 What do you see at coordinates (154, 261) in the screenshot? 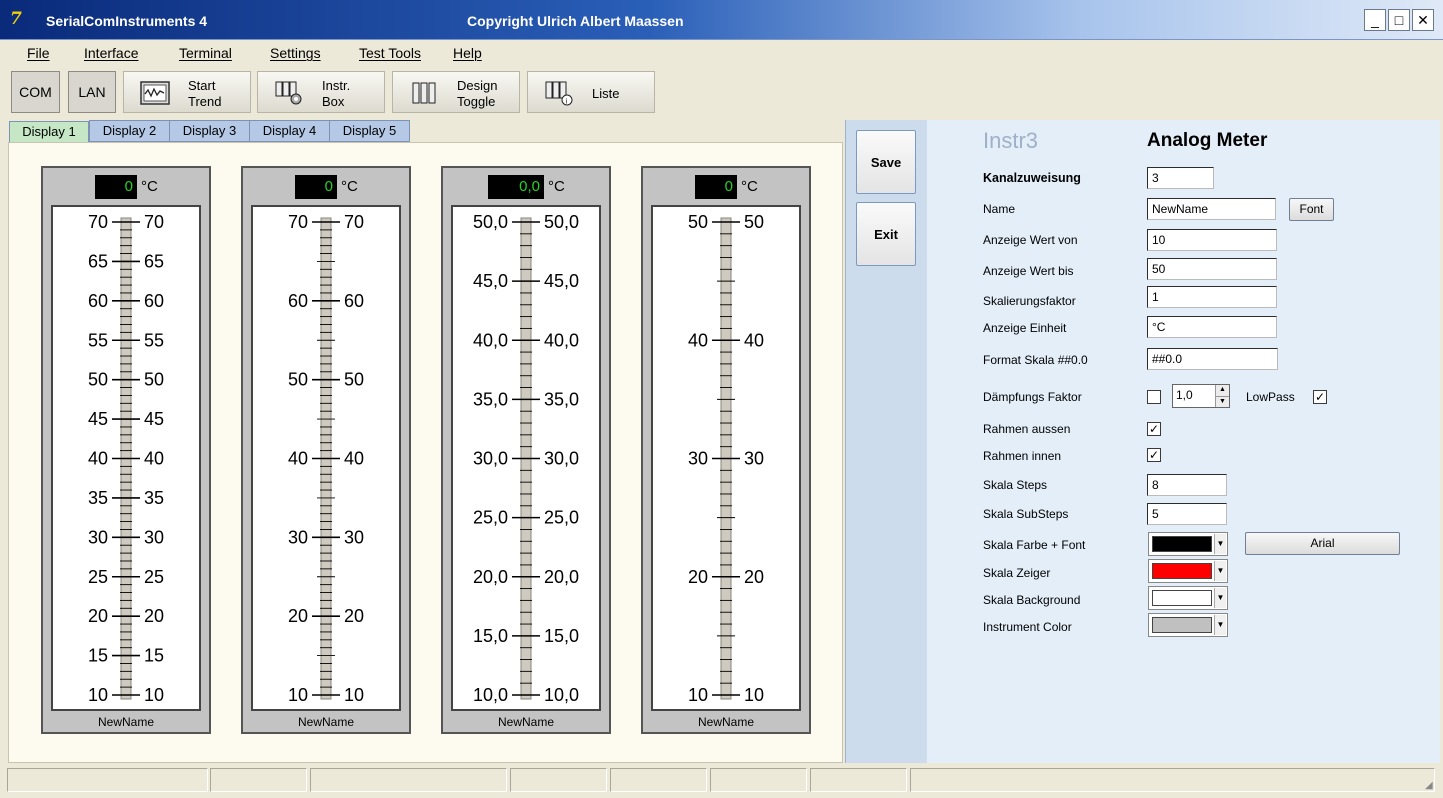
I see `scale-label: 65` at bounding box center [154, 261].